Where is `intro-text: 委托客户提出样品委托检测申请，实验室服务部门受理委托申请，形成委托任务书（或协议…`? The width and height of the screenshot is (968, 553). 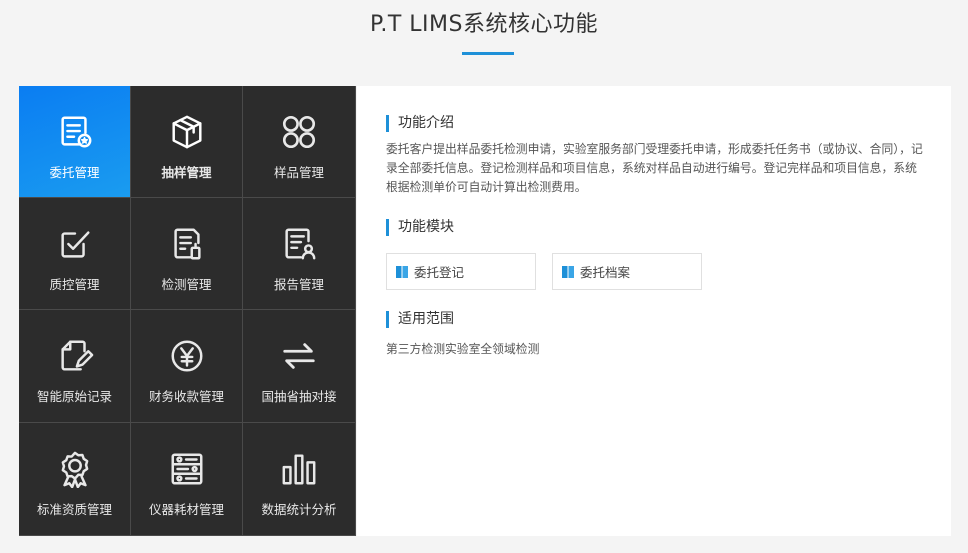
intro-text: 委托客户提出样品委托检测申请，实验室服务部门受理委托申请，形成委托任务书（或协议… is located at coordinates (654, 168).